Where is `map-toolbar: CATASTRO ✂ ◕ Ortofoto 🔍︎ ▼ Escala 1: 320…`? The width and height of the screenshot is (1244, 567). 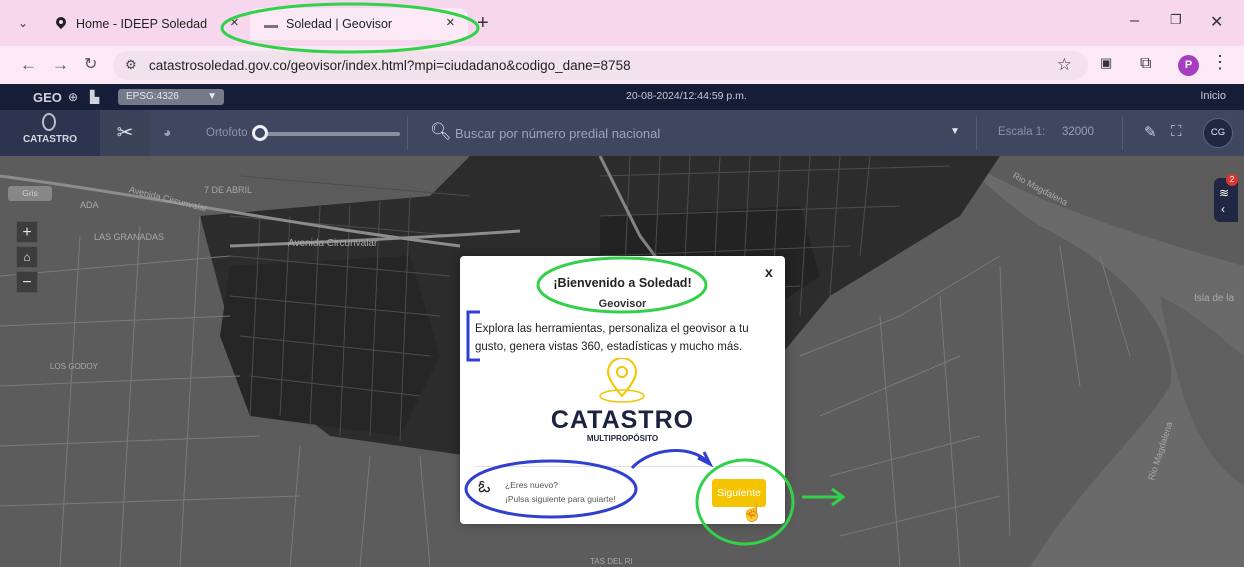 map-toolbar: CATASTRO ✂ ◕ Ortofoto 🔍︎ ▼ Escala 1: 320… is located at coordinates (622, 133).